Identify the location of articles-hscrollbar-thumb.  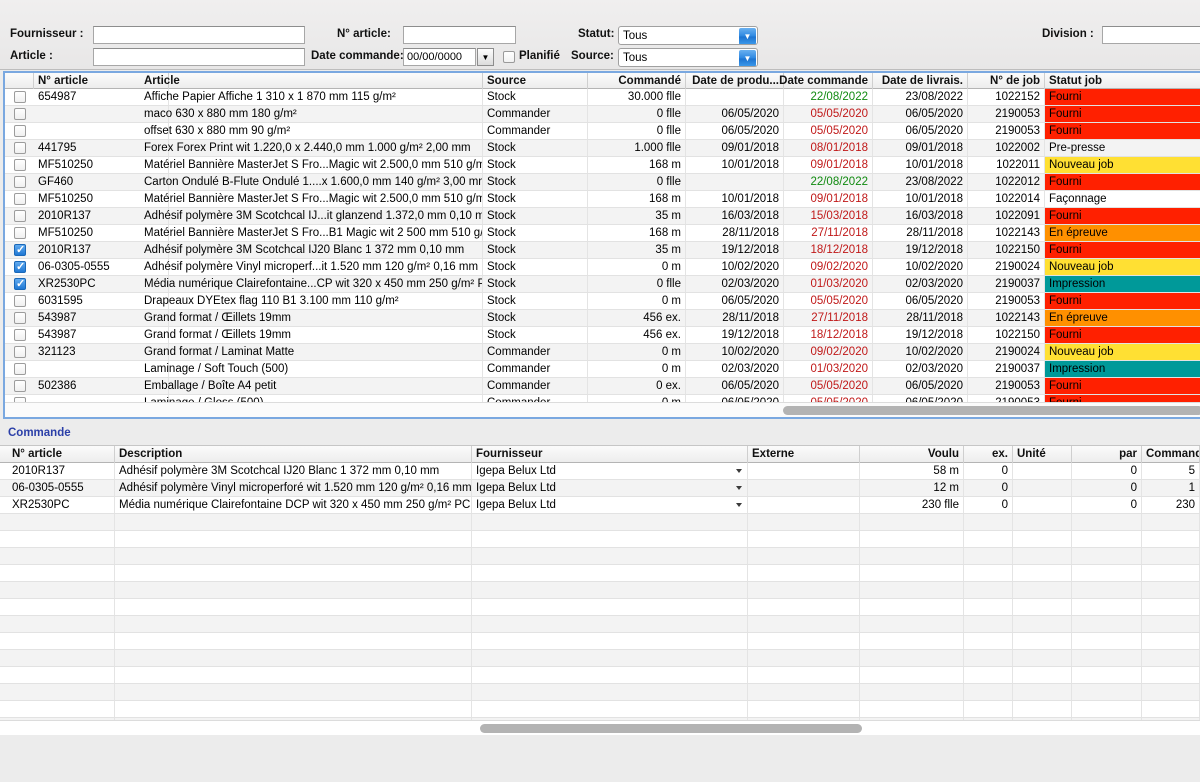
(991, 410).